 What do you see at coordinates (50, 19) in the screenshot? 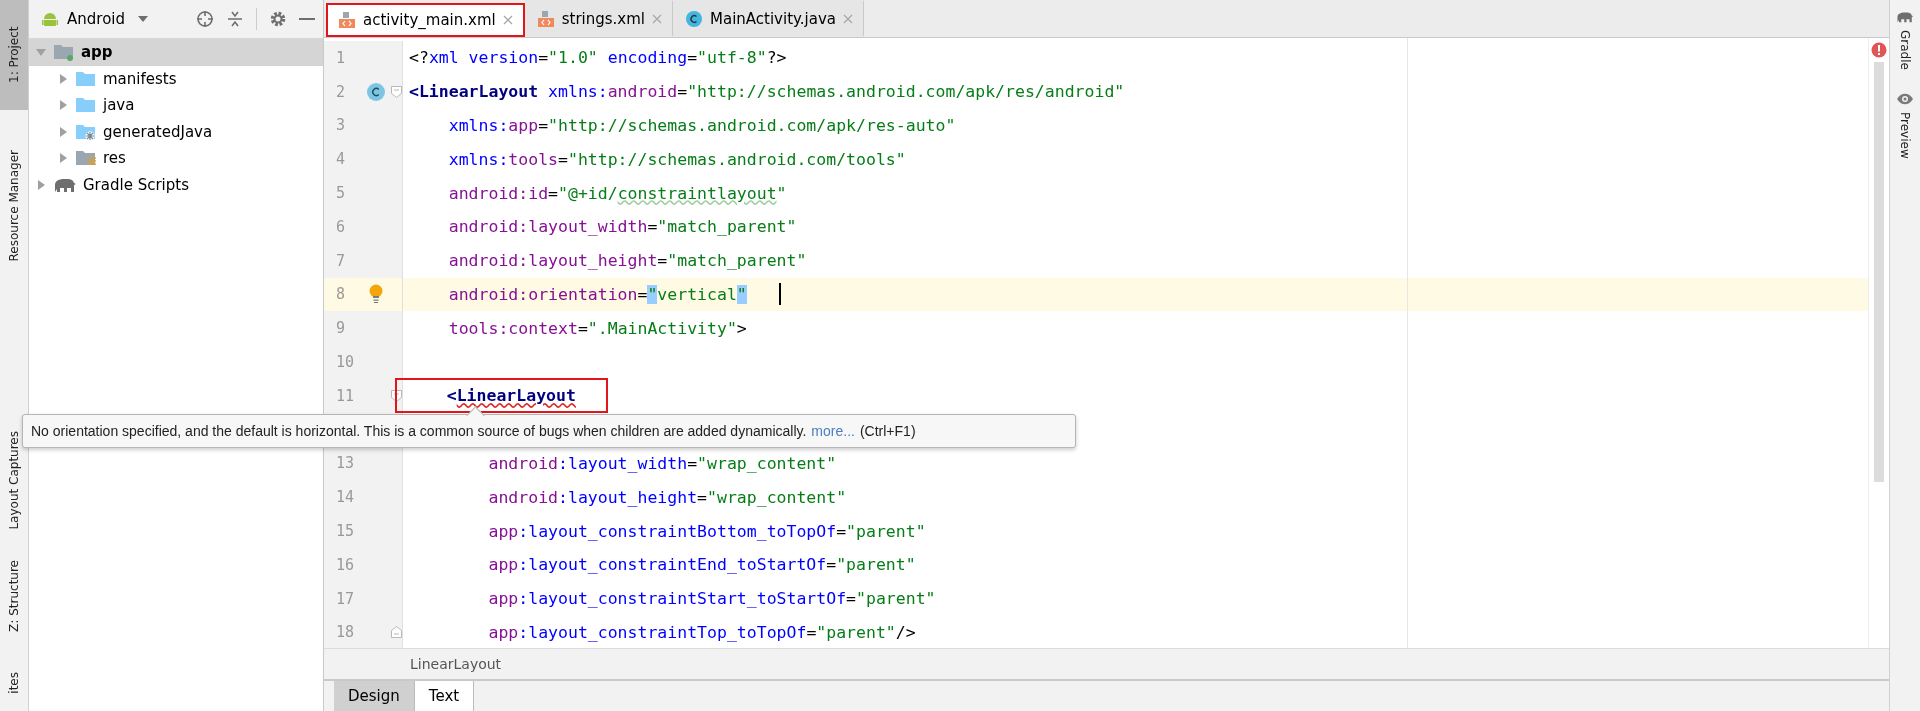
I see `android-icon` at bounding box center [50, 19].